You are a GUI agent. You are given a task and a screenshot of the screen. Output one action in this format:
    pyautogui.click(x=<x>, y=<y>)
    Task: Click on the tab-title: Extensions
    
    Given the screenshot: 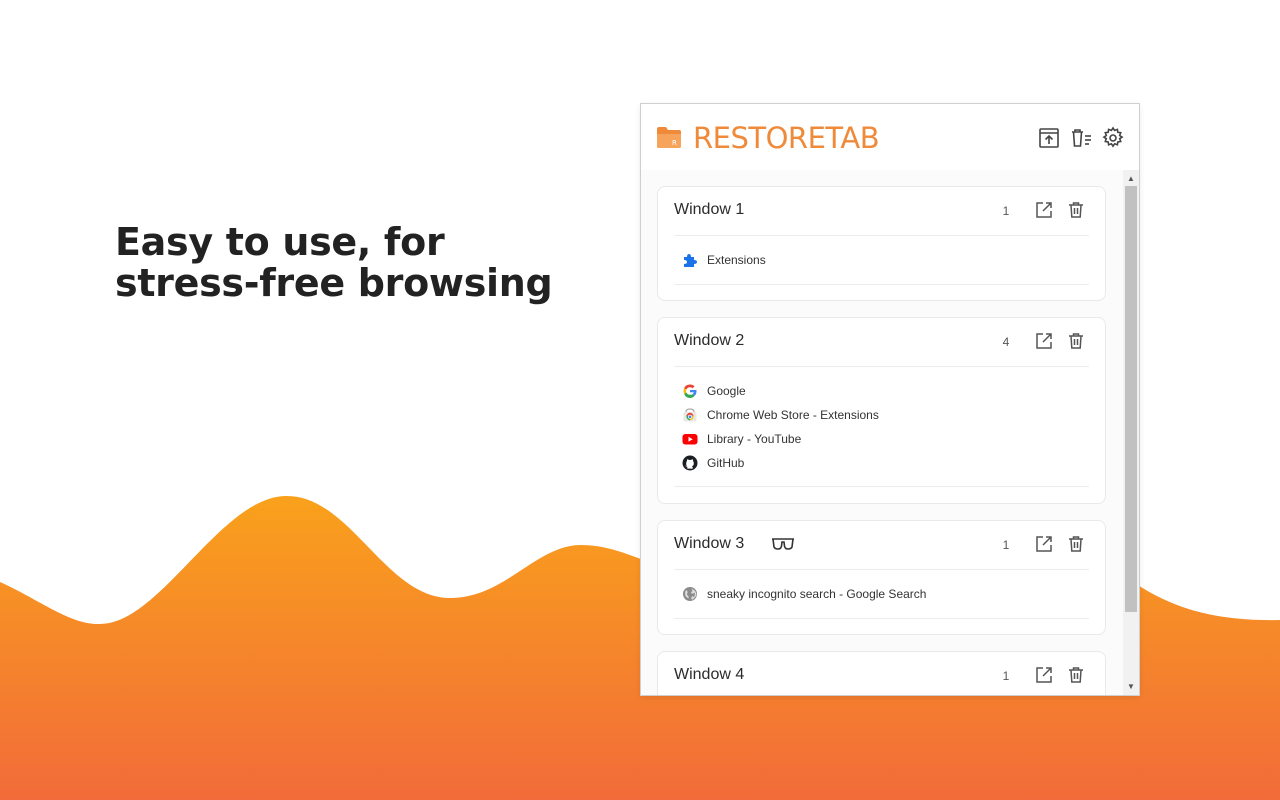 What is the action you would take?
    pyautogui.click(x=736, y=260)
    